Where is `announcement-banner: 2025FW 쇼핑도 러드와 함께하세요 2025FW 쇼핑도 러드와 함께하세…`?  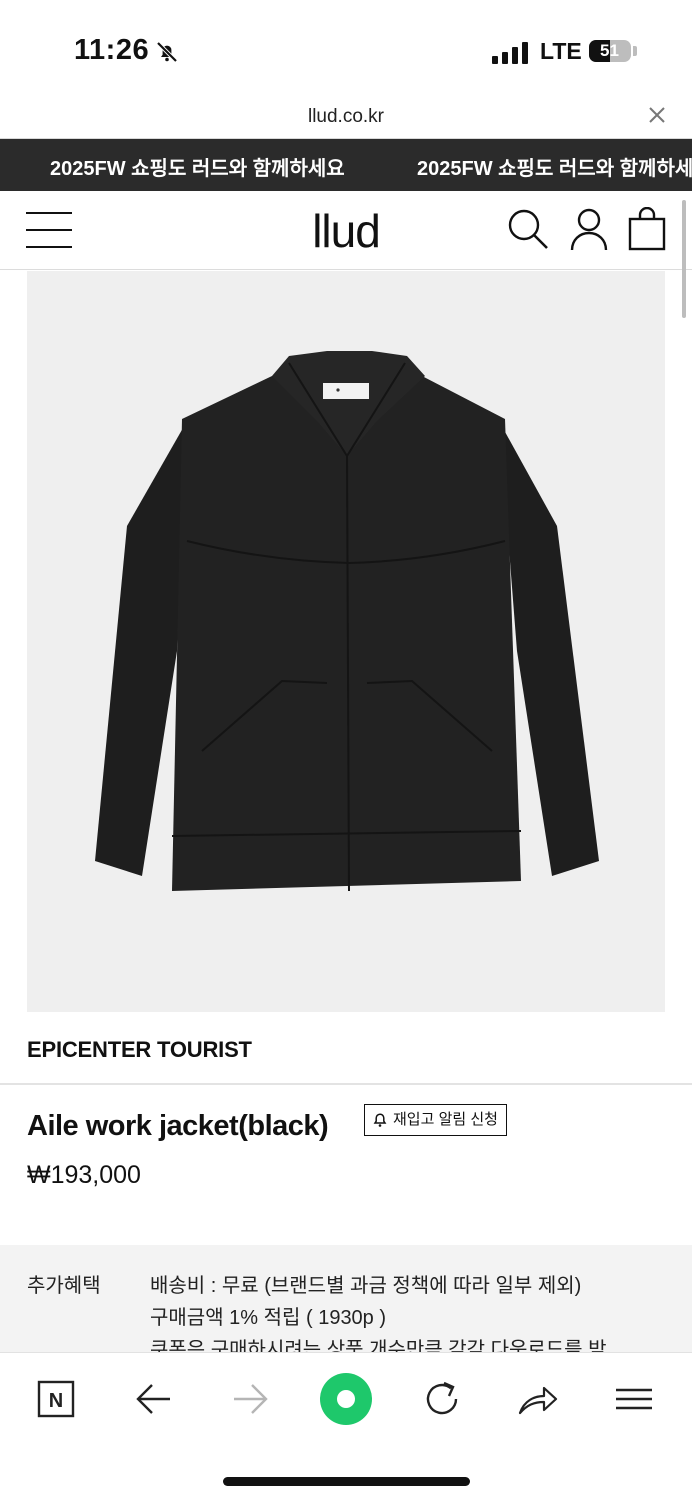
announcement-banner: 2025FW 쇼핑도 러드와 함께하세요 2025FW 쇼핑도 러드와 함께하세… is located at coordinates (346, 165).